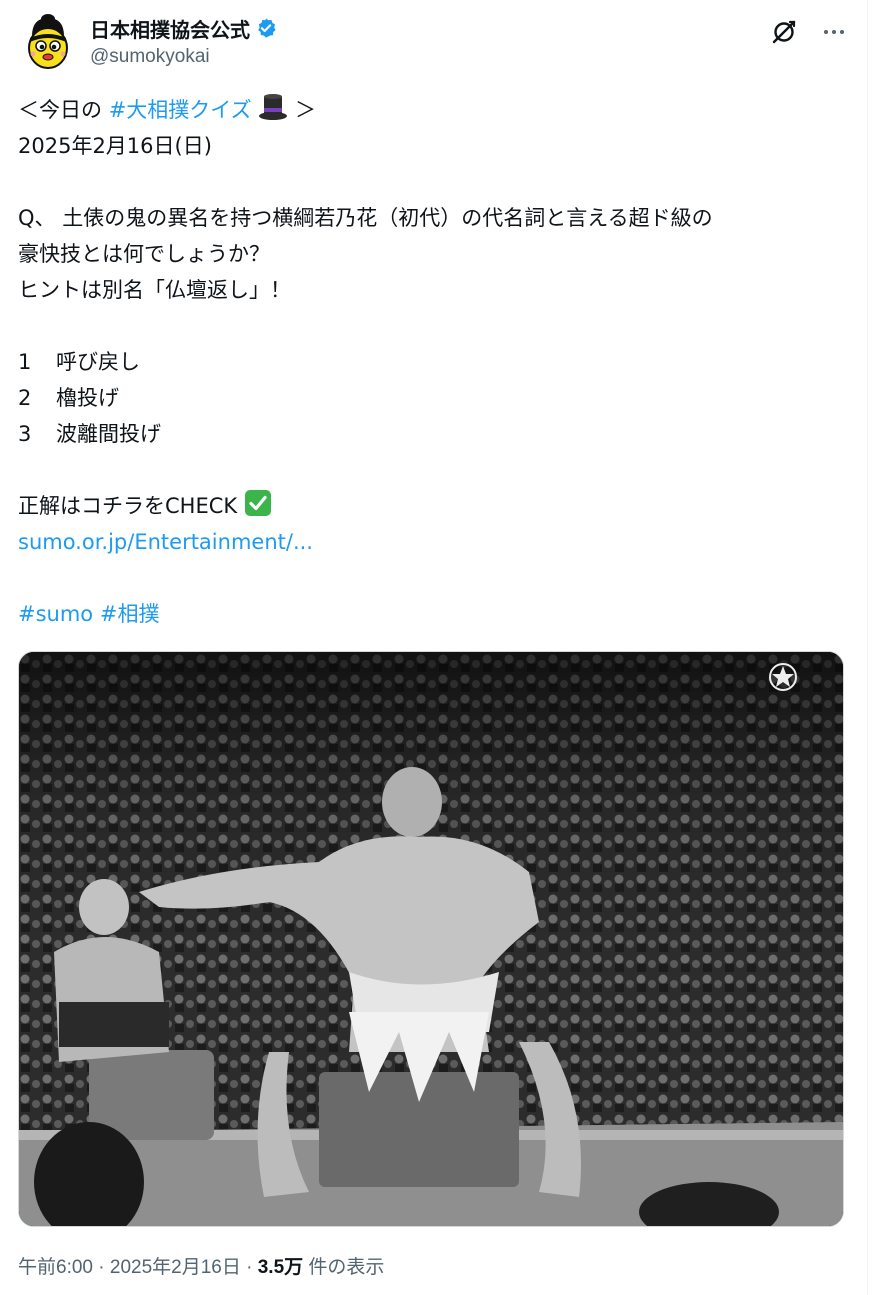 Image resolution: width=876 pixels, height=1295 pixels. I want to click on intro-line: ＜今日の #大相撲クイズ ＞, so click(438, 110).